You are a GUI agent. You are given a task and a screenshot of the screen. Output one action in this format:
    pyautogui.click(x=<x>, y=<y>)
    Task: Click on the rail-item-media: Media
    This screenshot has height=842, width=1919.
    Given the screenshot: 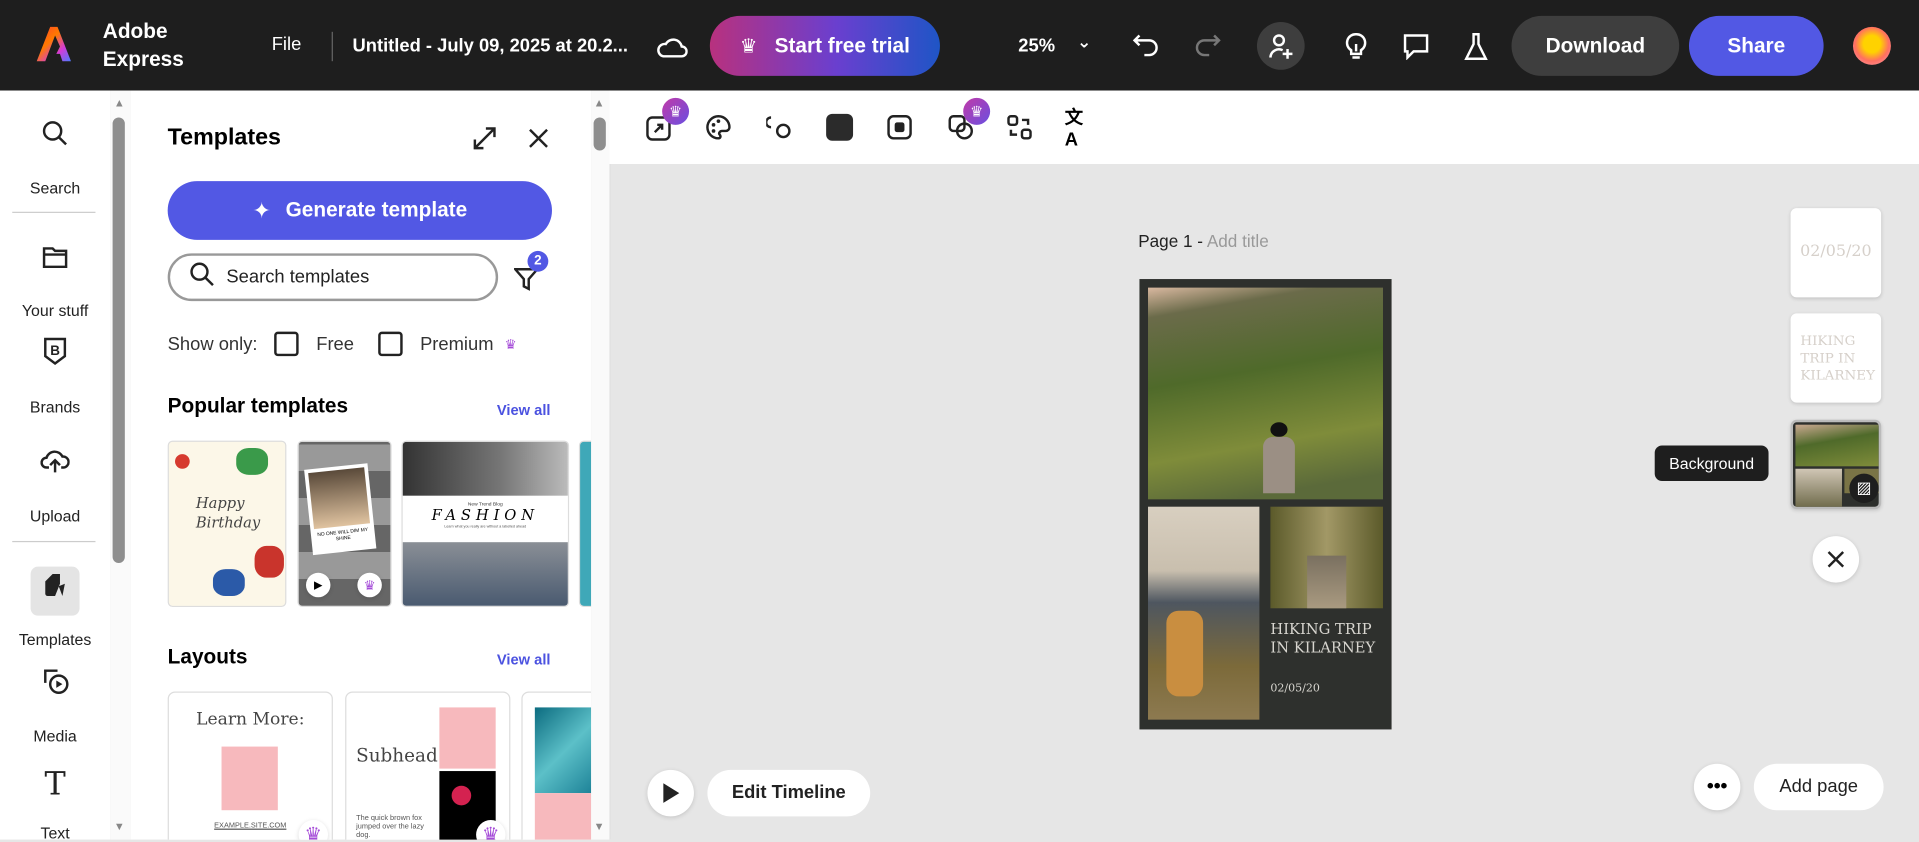 What is the action you would take?
    pyautogui.click(x=55, y=704)
    